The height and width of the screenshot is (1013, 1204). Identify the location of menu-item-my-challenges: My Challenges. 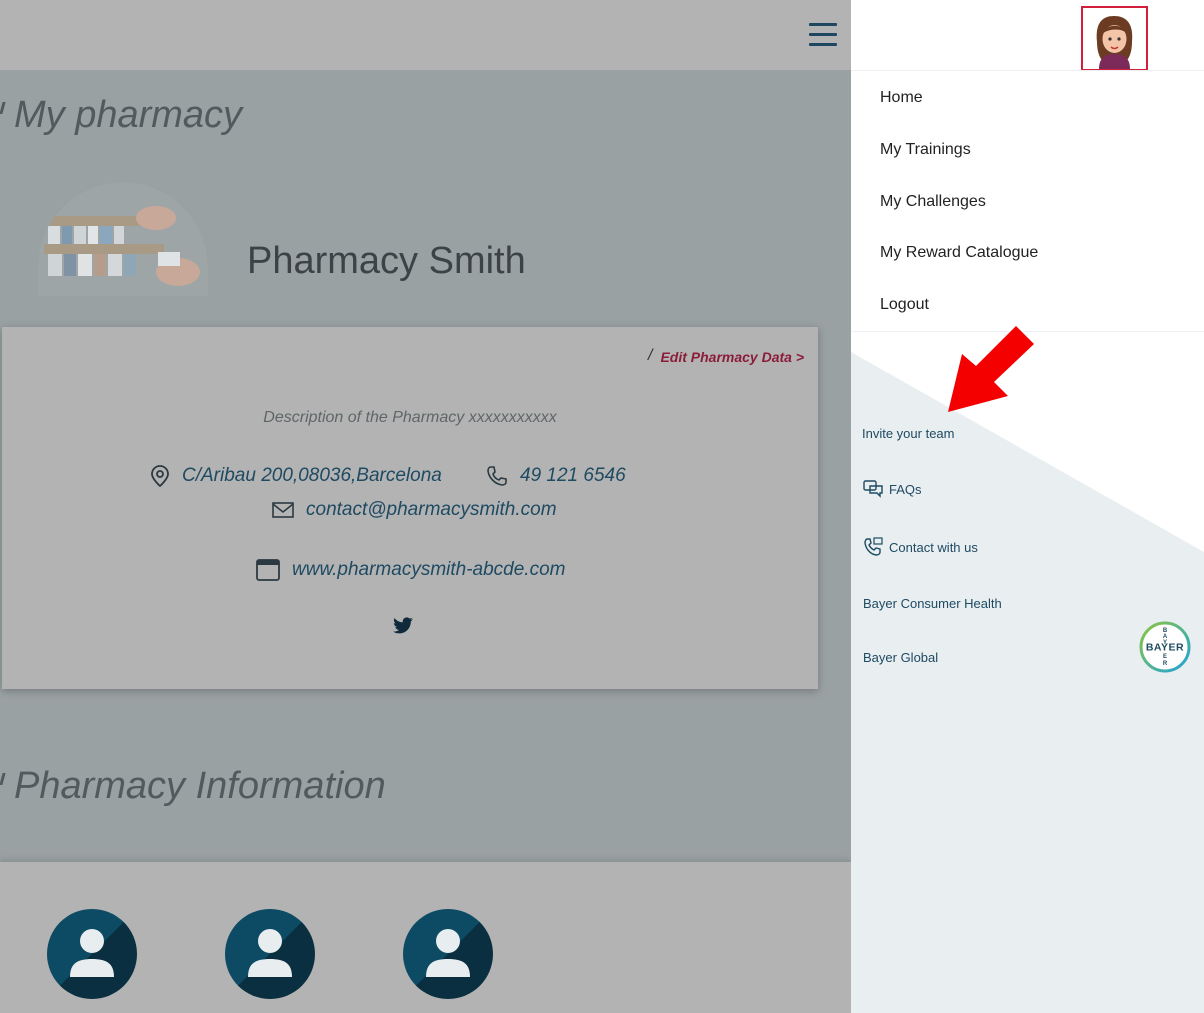
(933, 202).